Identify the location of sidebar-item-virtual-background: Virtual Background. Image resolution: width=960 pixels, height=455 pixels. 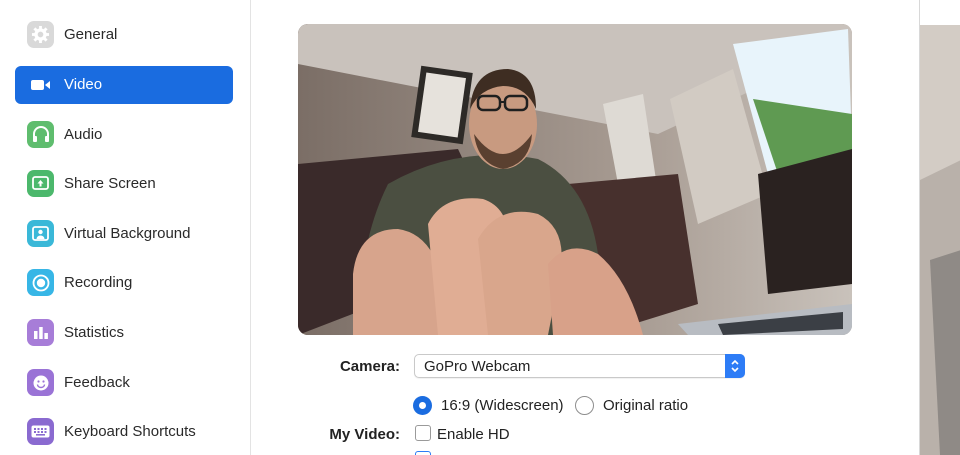
(124, 234).